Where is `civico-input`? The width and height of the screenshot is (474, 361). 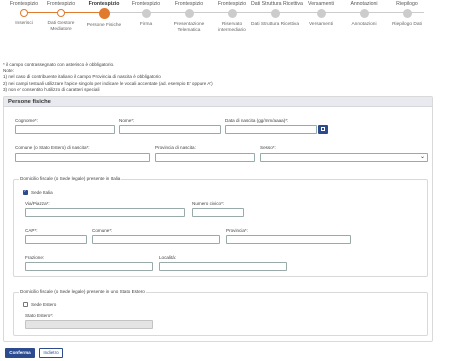
civico-input is located at coordinates (218, 212).